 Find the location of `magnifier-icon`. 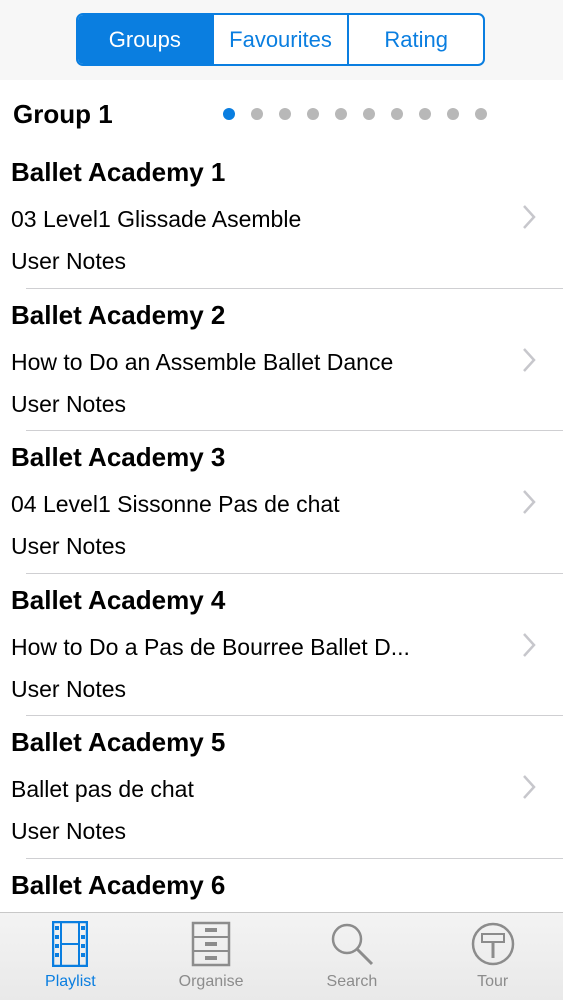

magnifier-icon is located at coordinates (352, 944).